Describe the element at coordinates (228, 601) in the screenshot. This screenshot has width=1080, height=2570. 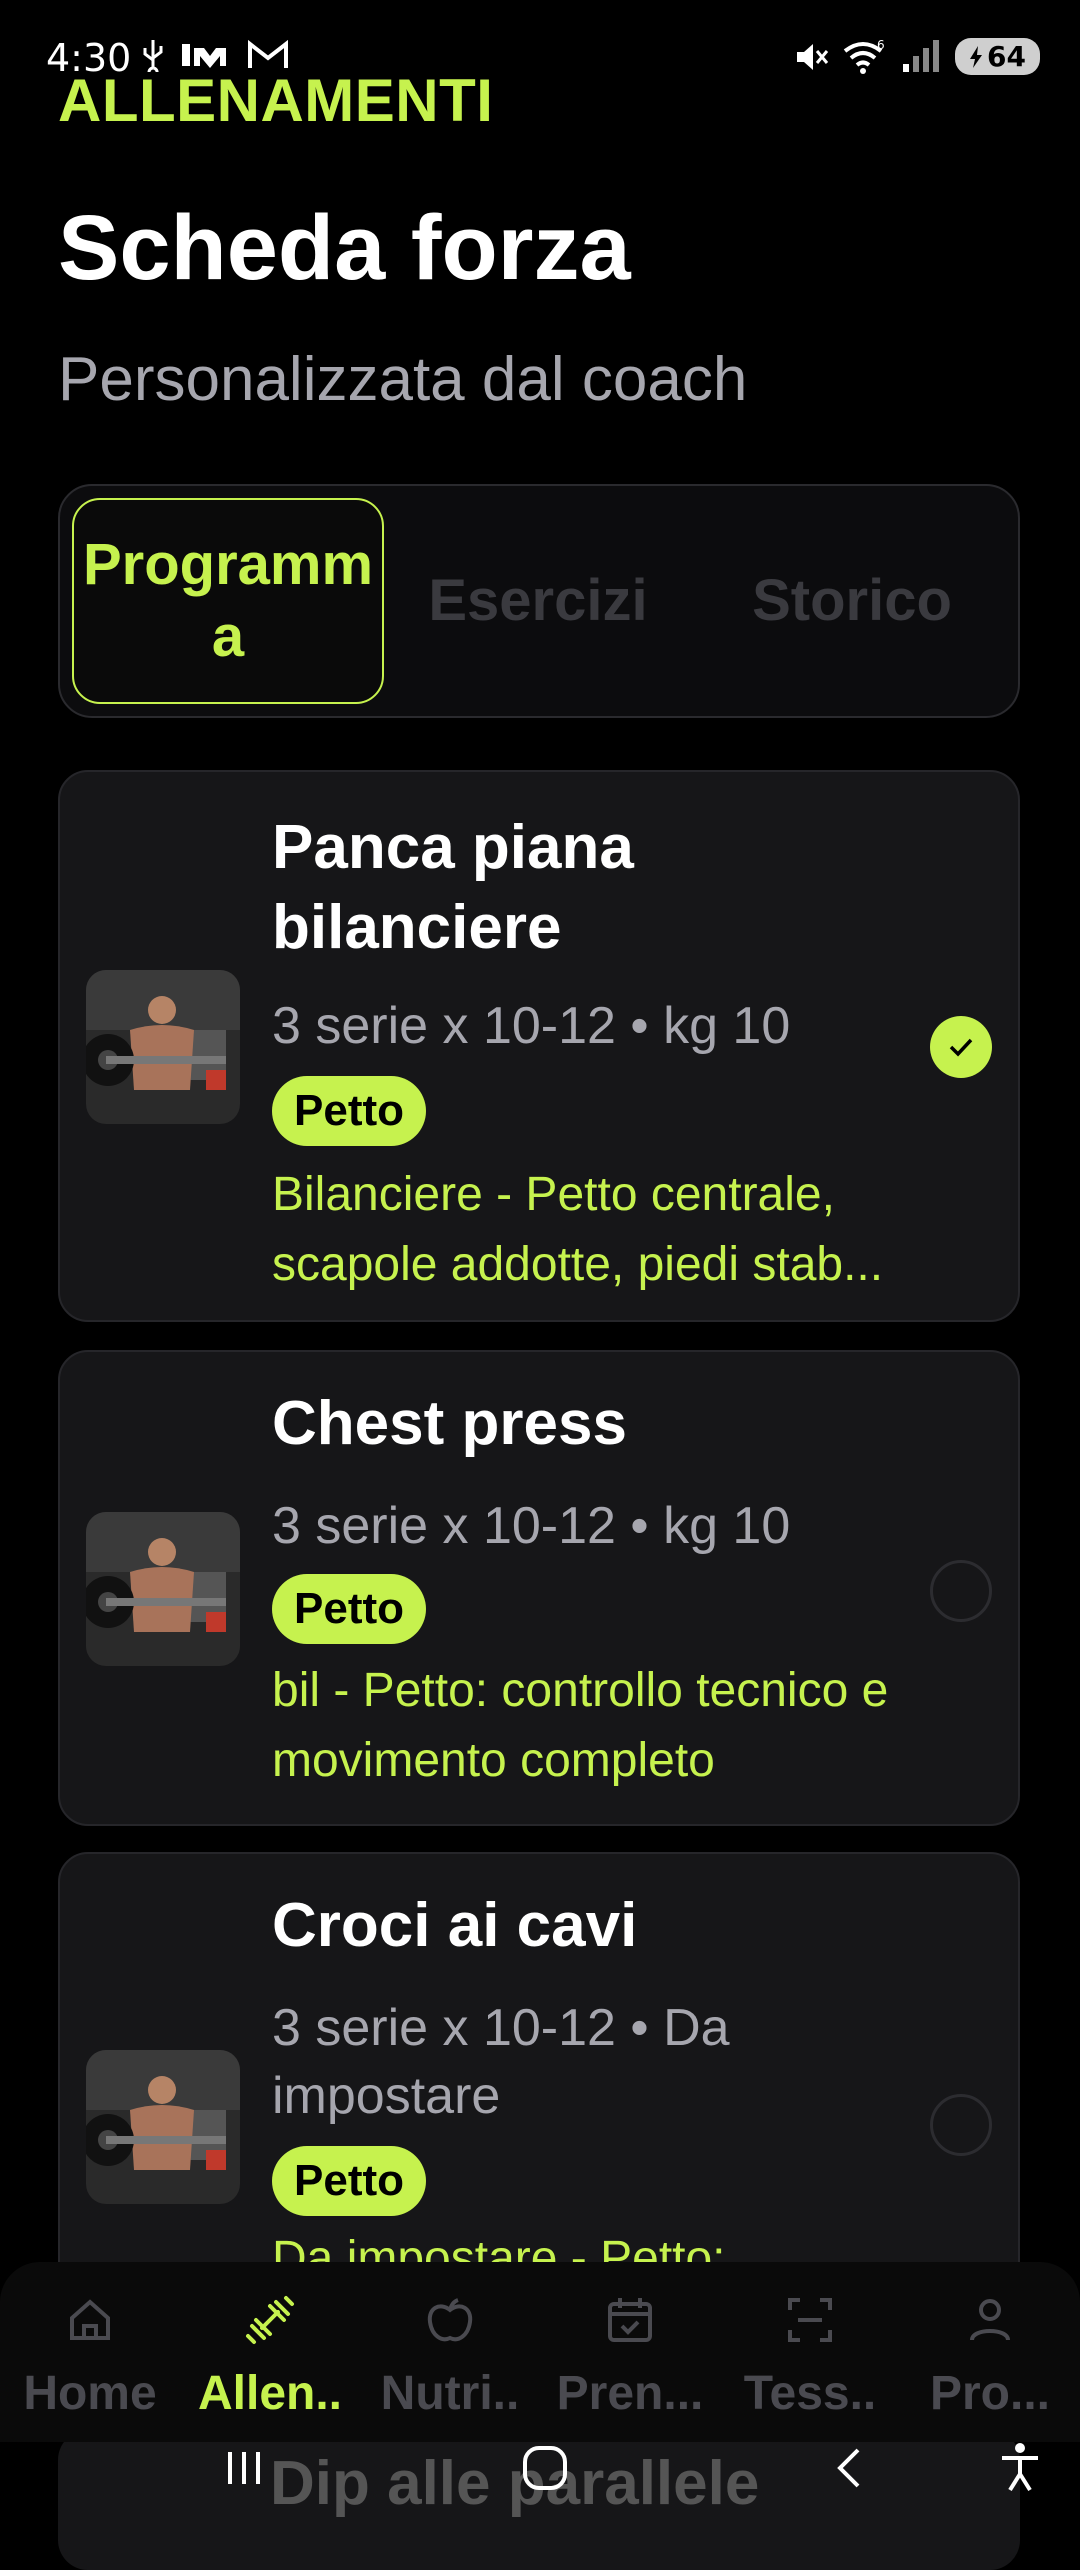
I see `tab-programma: Programma` at that location.